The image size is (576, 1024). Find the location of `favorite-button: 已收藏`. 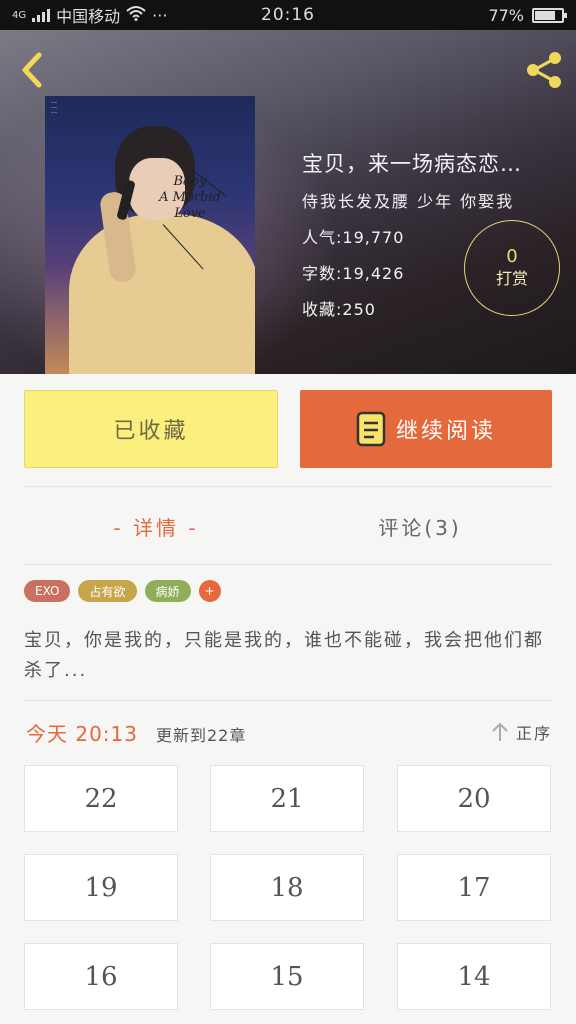

favorite-button: 已收藏 is located at coordinates (151, 429).